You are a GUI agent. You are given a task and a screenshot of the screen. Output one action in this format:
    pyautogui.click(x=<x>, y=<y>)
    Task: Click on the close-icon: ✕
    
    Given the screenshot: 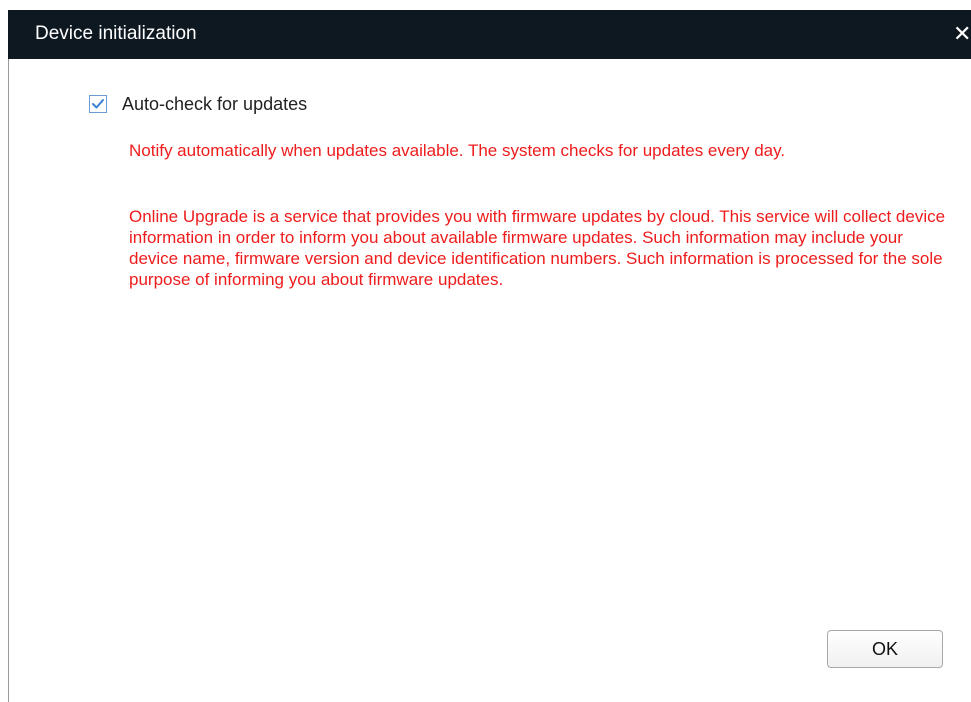 What is the action you would take?
    pyautogui.click(x=962, y=34)
    